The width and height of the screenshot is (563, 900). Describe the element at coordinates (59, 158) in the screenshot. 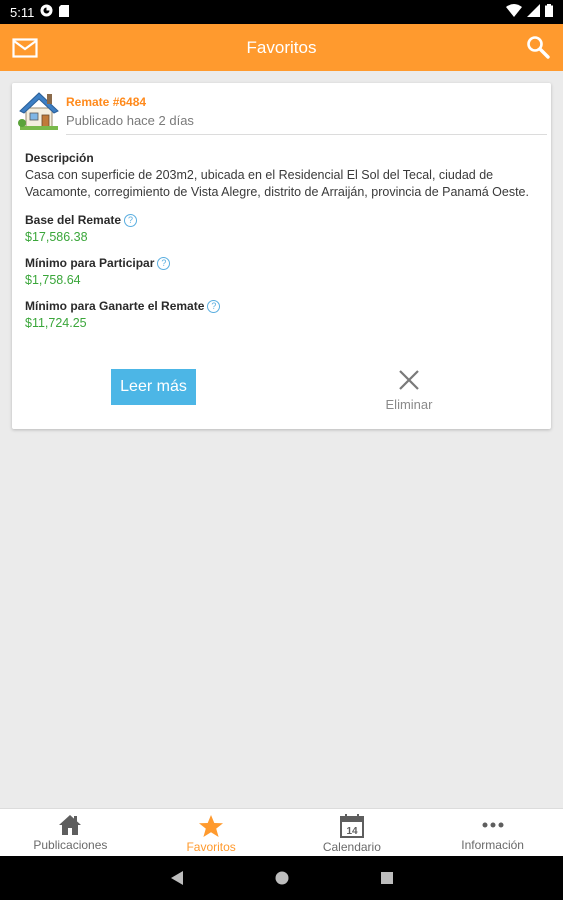

I see `description-label: Descripción` at that location.